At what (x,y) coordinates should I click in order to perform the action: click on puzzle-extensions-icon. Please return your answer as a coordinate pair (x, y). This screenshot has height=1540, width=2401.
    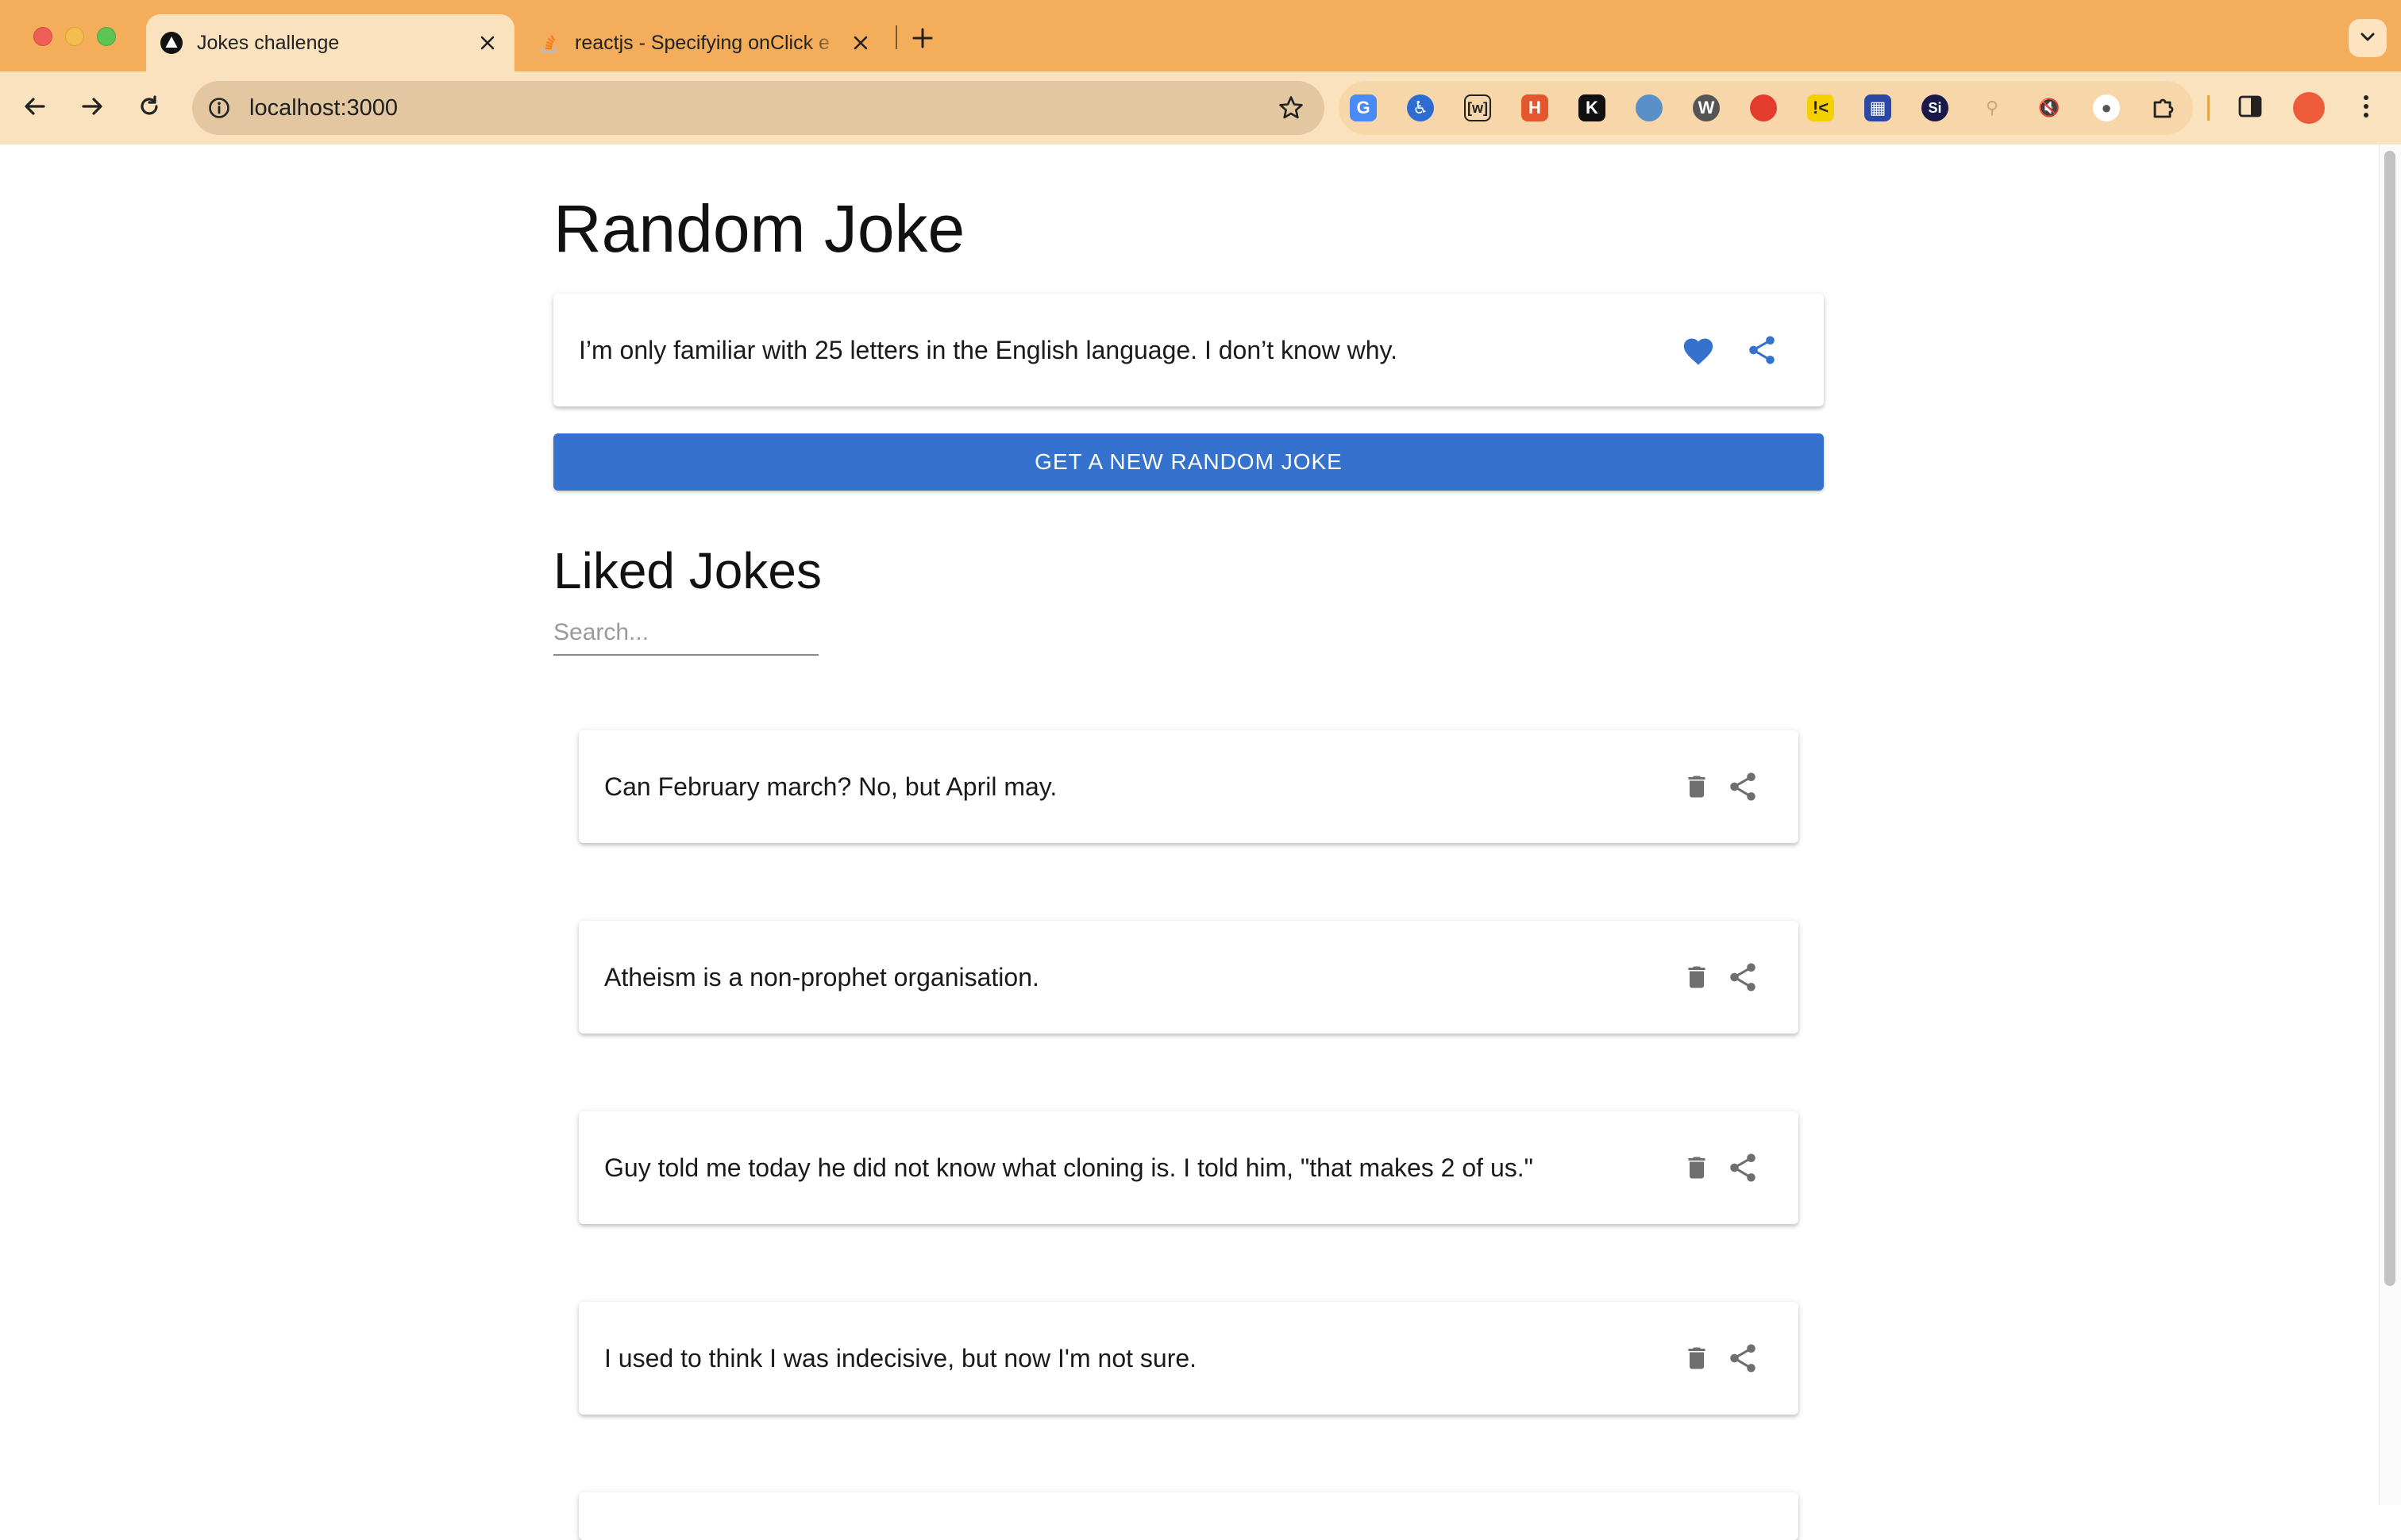
    Looking at the image, I should click on (2164, 107).